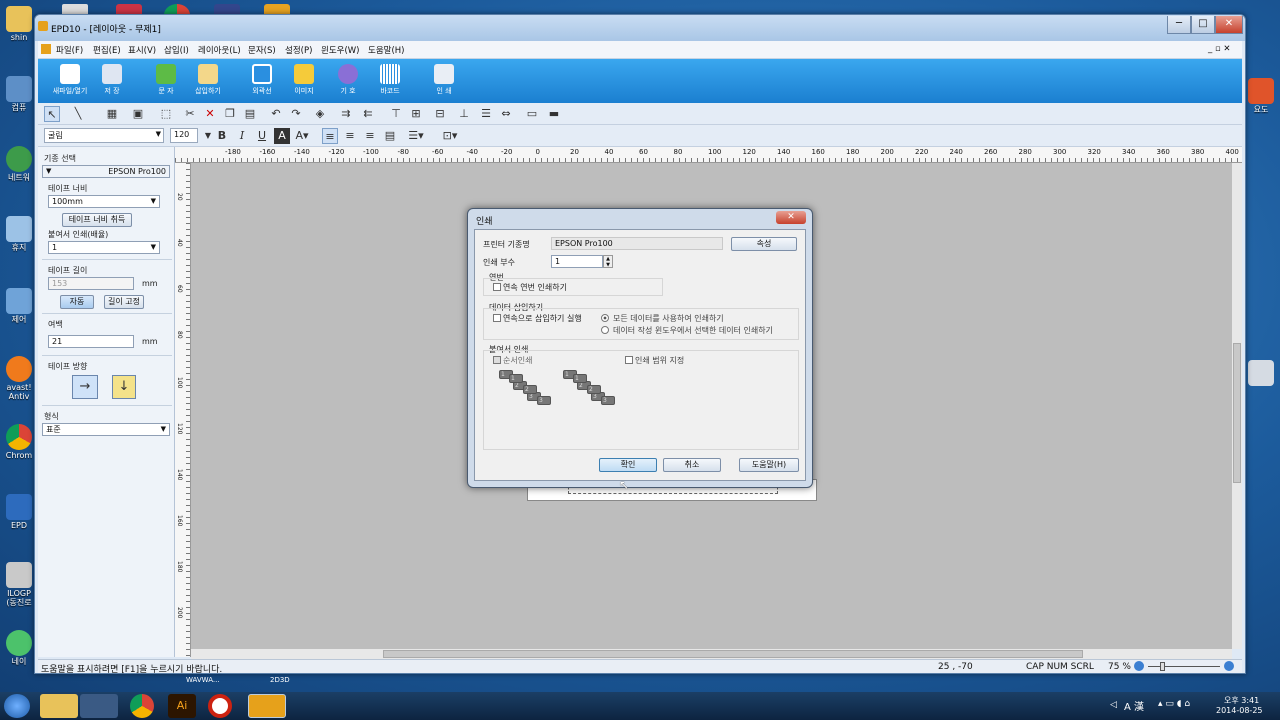 This screenshot has width=1280, height=720. What do you see at coordinates (608, 261) in the screenshot?
I see `copies-spinner: ▲ ▼` at bounding box center [608, 261].